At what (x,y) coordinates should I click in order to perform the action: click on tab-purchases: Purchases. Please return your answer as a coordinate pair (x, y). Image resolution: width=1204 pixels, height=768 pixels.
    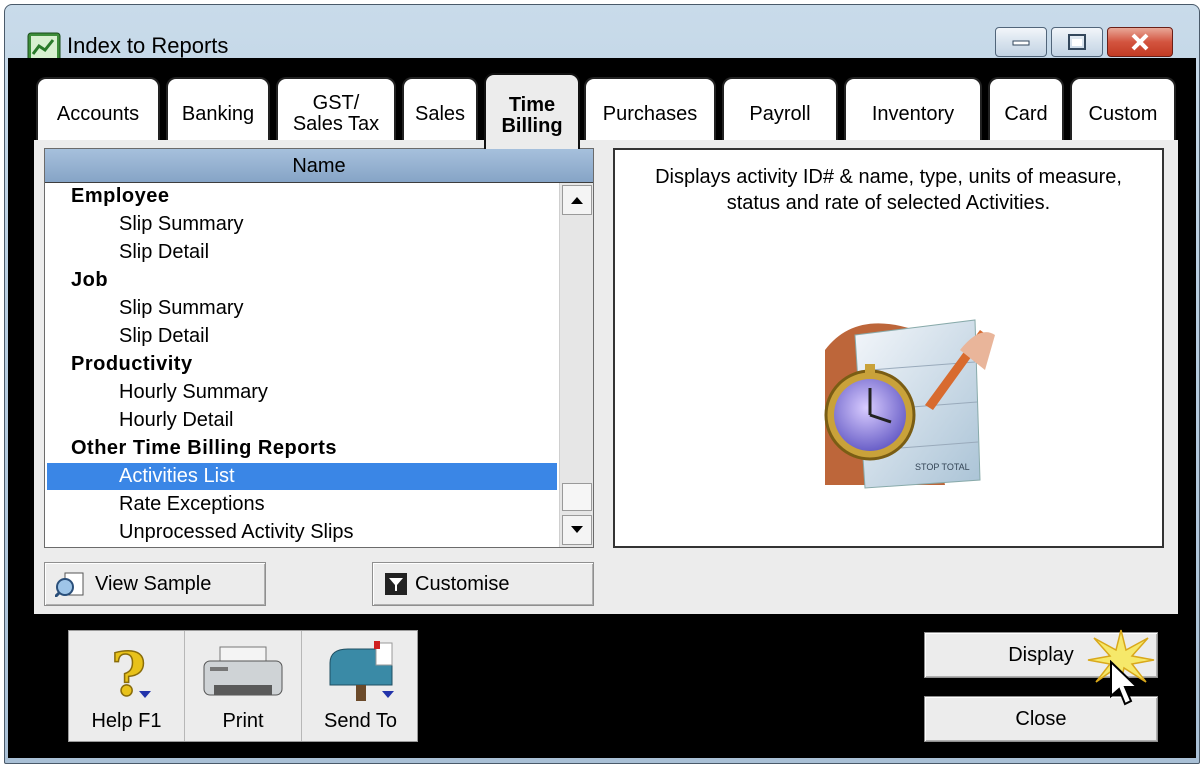
    Looking at the image, I should click on (650, 109).